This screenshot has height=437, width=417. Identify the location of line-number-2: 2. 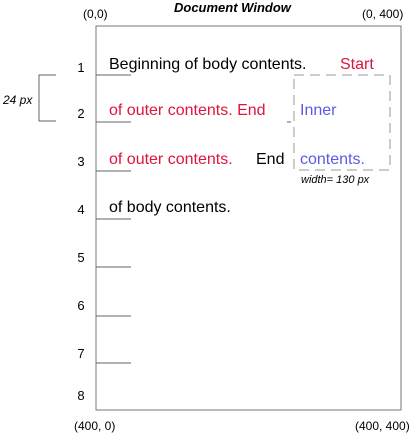
(81, 113).